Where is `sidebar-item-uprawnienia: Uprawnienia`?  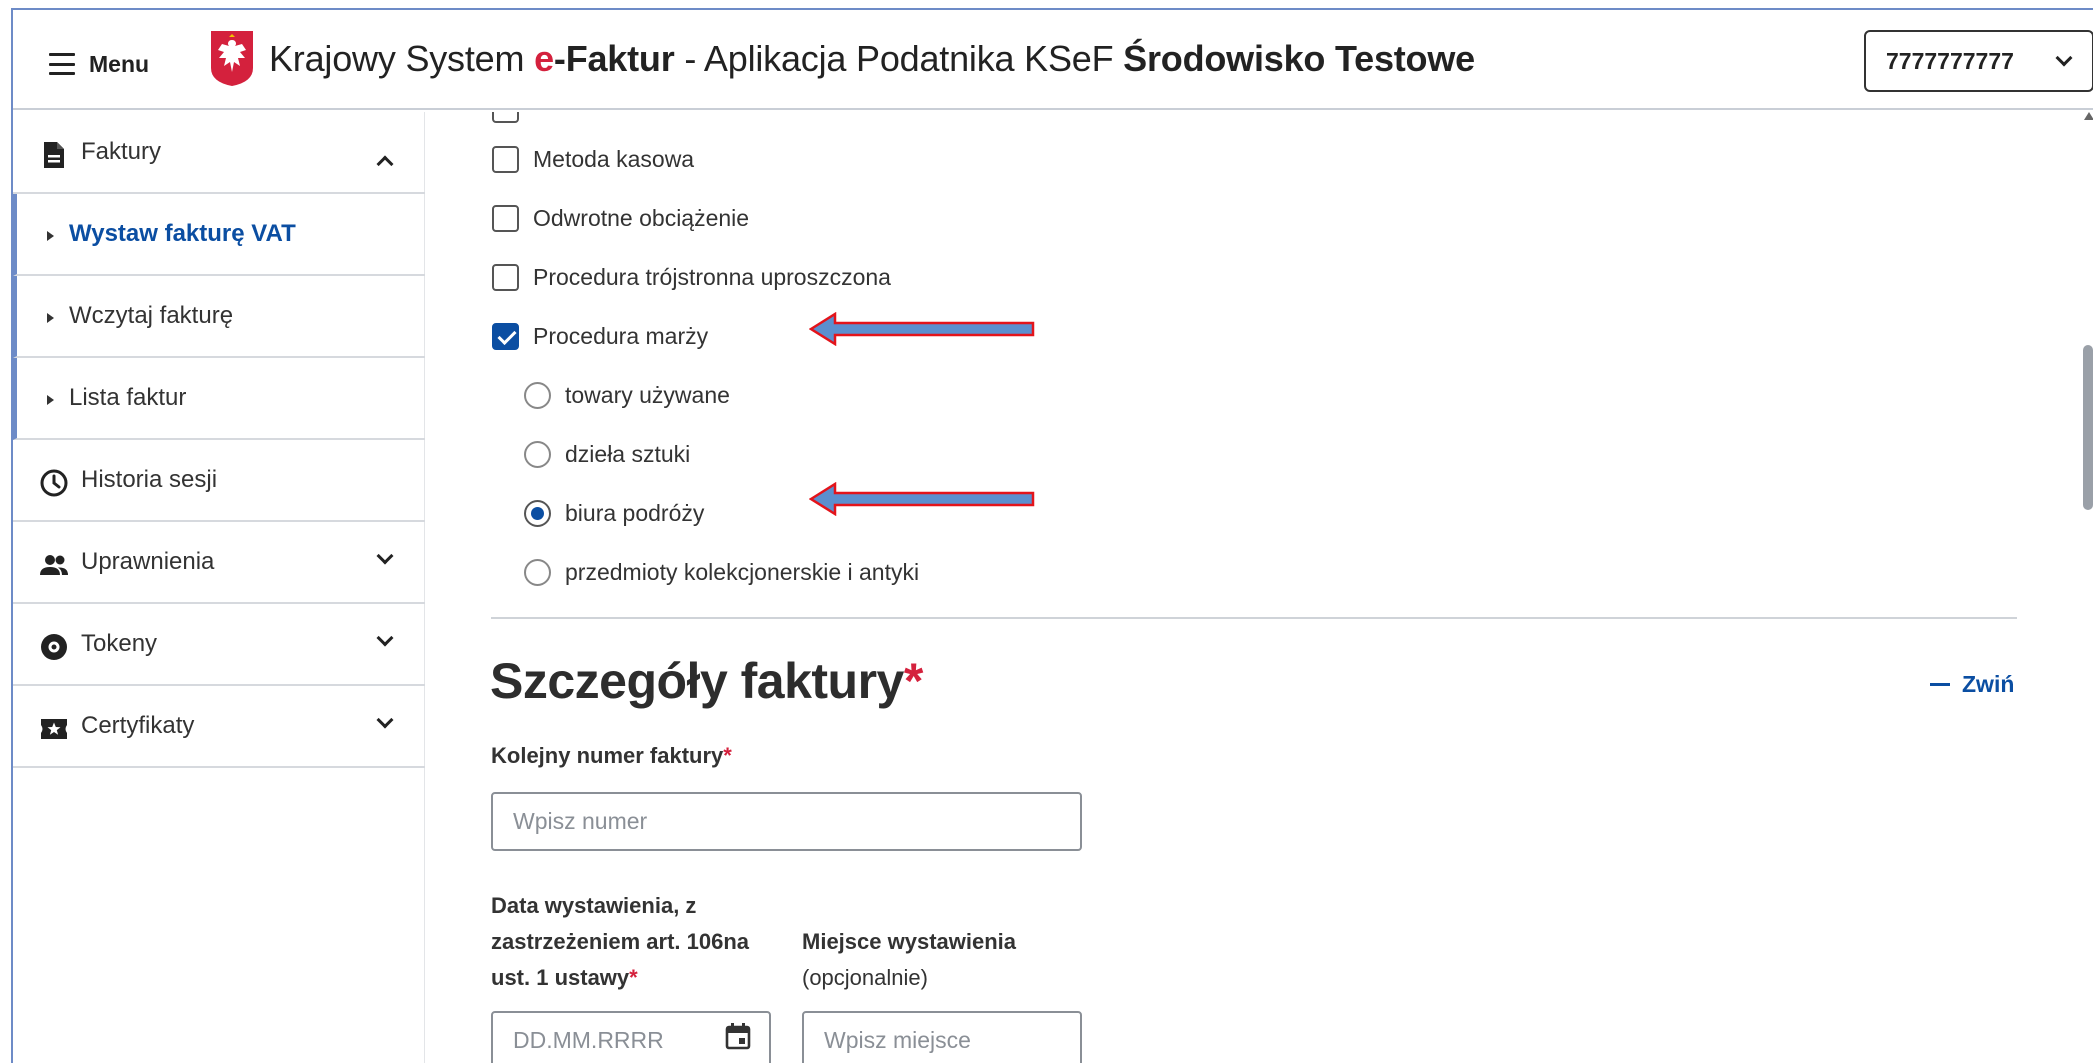
sidebar-item-uprawnienia: Uprawnienia is located at coordinates (219, 563).